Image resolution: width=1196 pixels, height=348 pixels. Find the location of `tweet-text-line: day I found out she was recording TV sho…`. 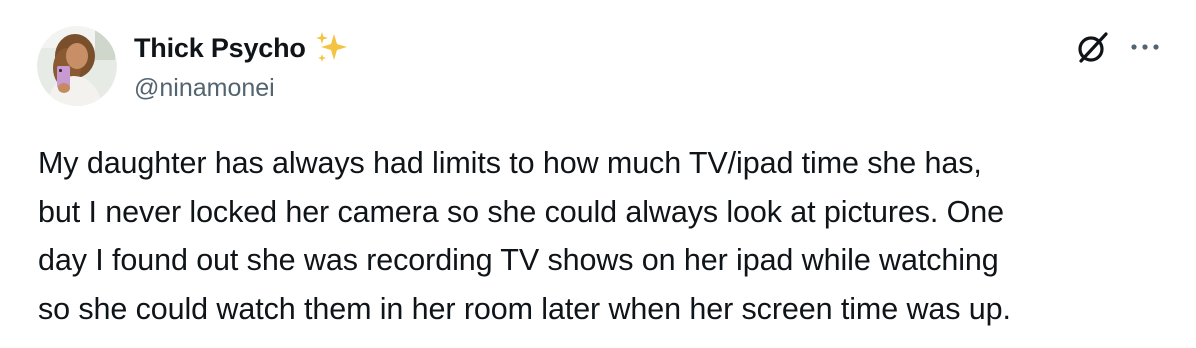

tweet-text-line: day I found out she was recording TV sho… is located at coordinates (518, 260).